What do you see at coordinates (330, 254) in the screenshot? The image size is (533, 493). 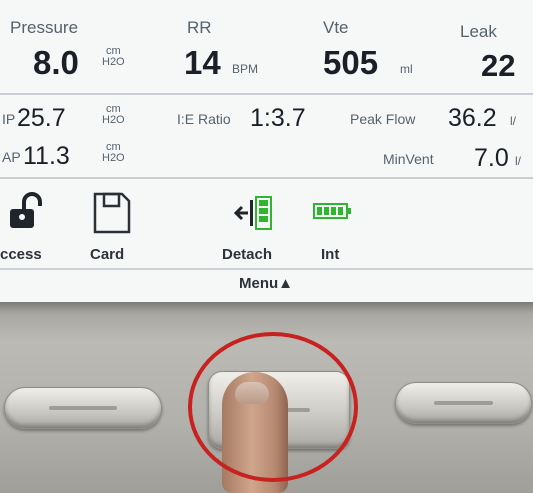 I see `int-label: Int` at bounding box center [330, 254].